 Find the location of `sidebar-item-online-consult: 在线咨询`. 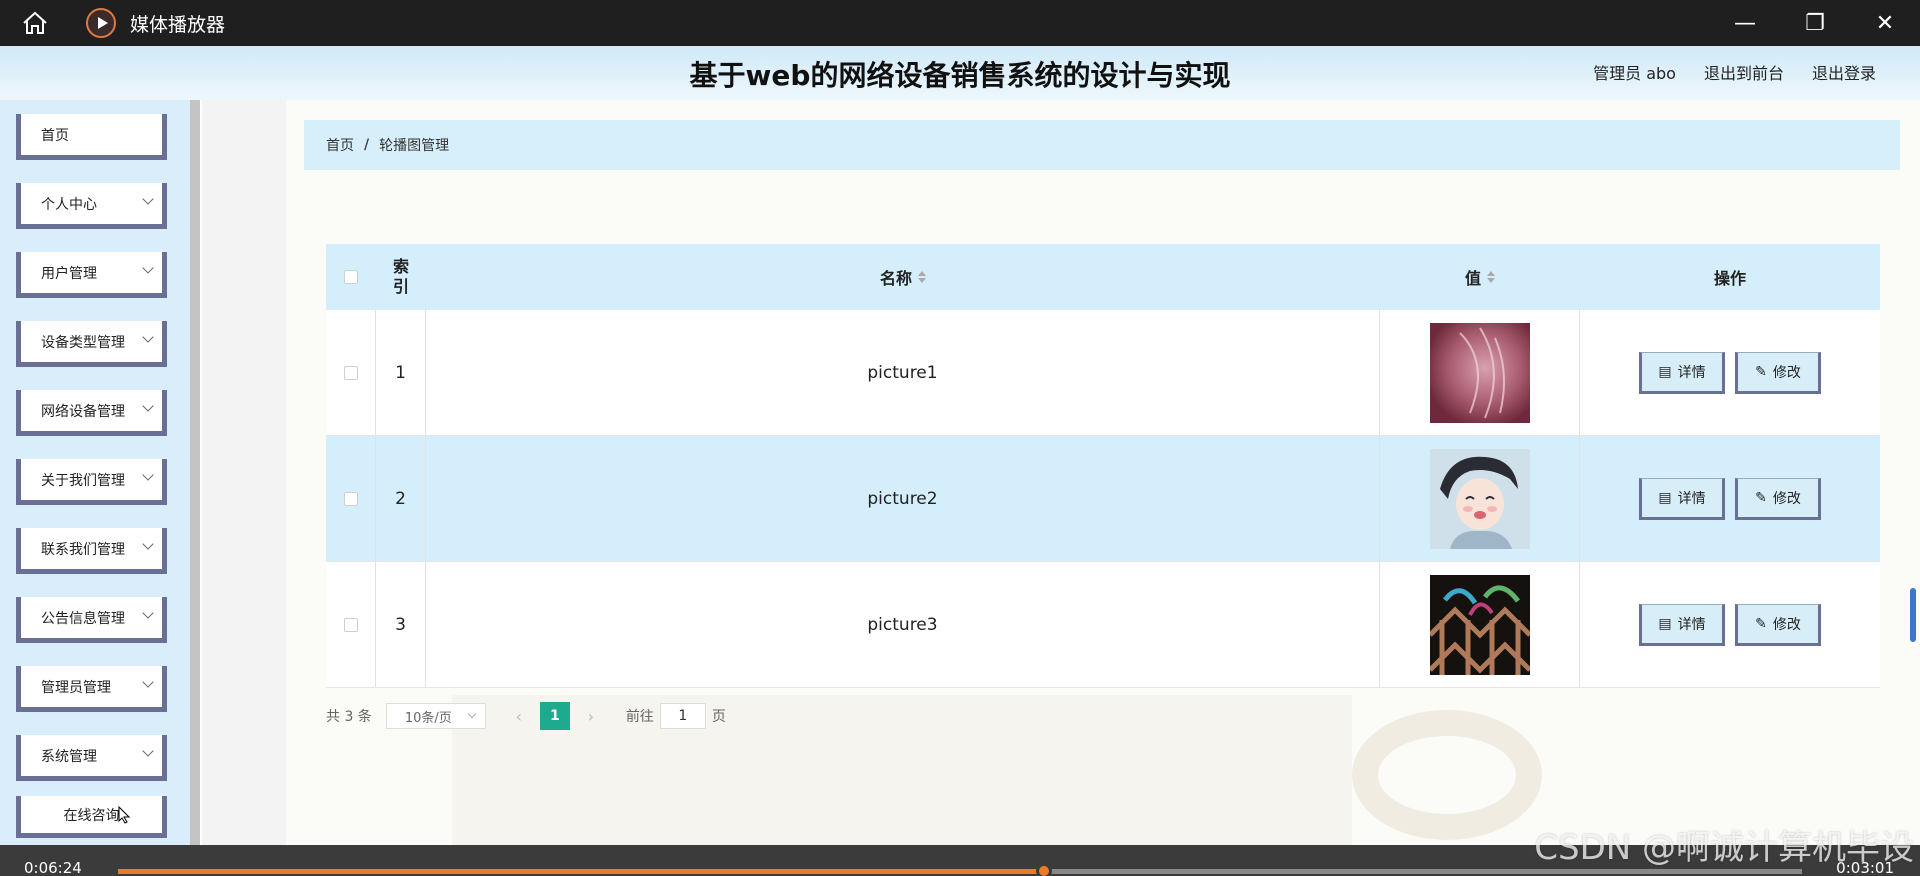

sidebar-item-online-consult: 在线咨询 is located at coordinates (91, 817).